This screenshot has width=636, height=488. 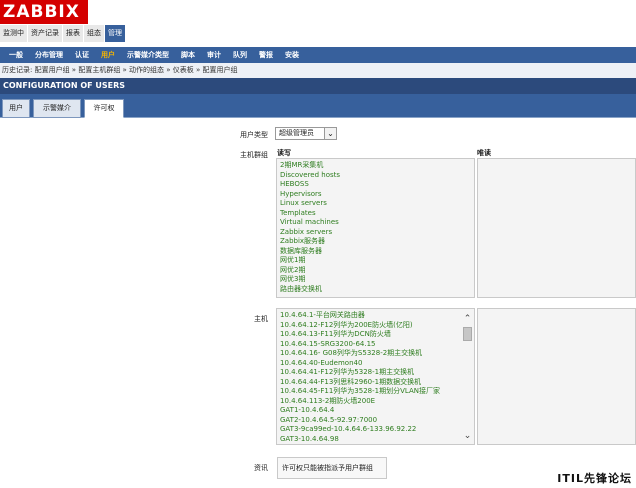 I want to click on sub-nav-item: 安装, so click(x=292, y=55).